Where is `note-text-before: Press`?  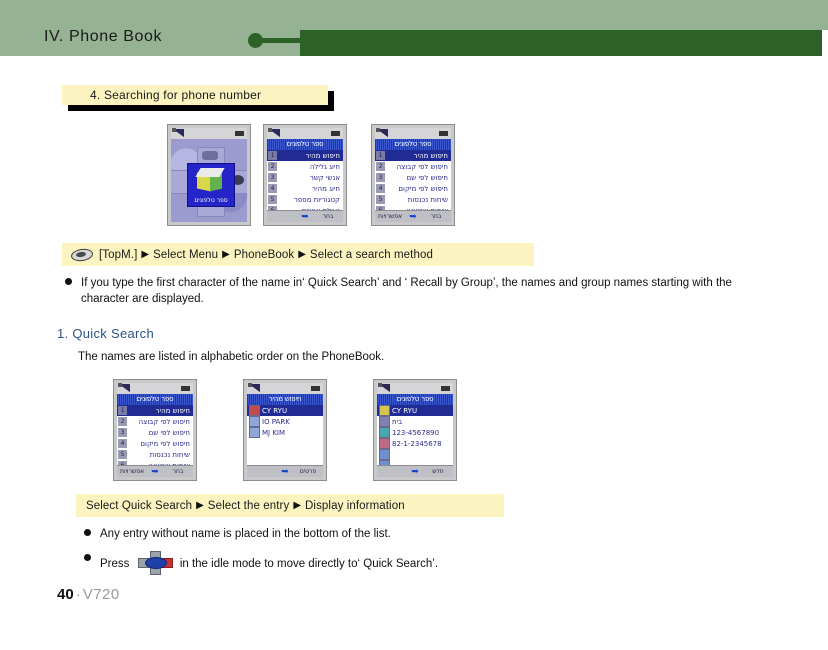
note-text-before: Press is located at coordinates (115, 564).